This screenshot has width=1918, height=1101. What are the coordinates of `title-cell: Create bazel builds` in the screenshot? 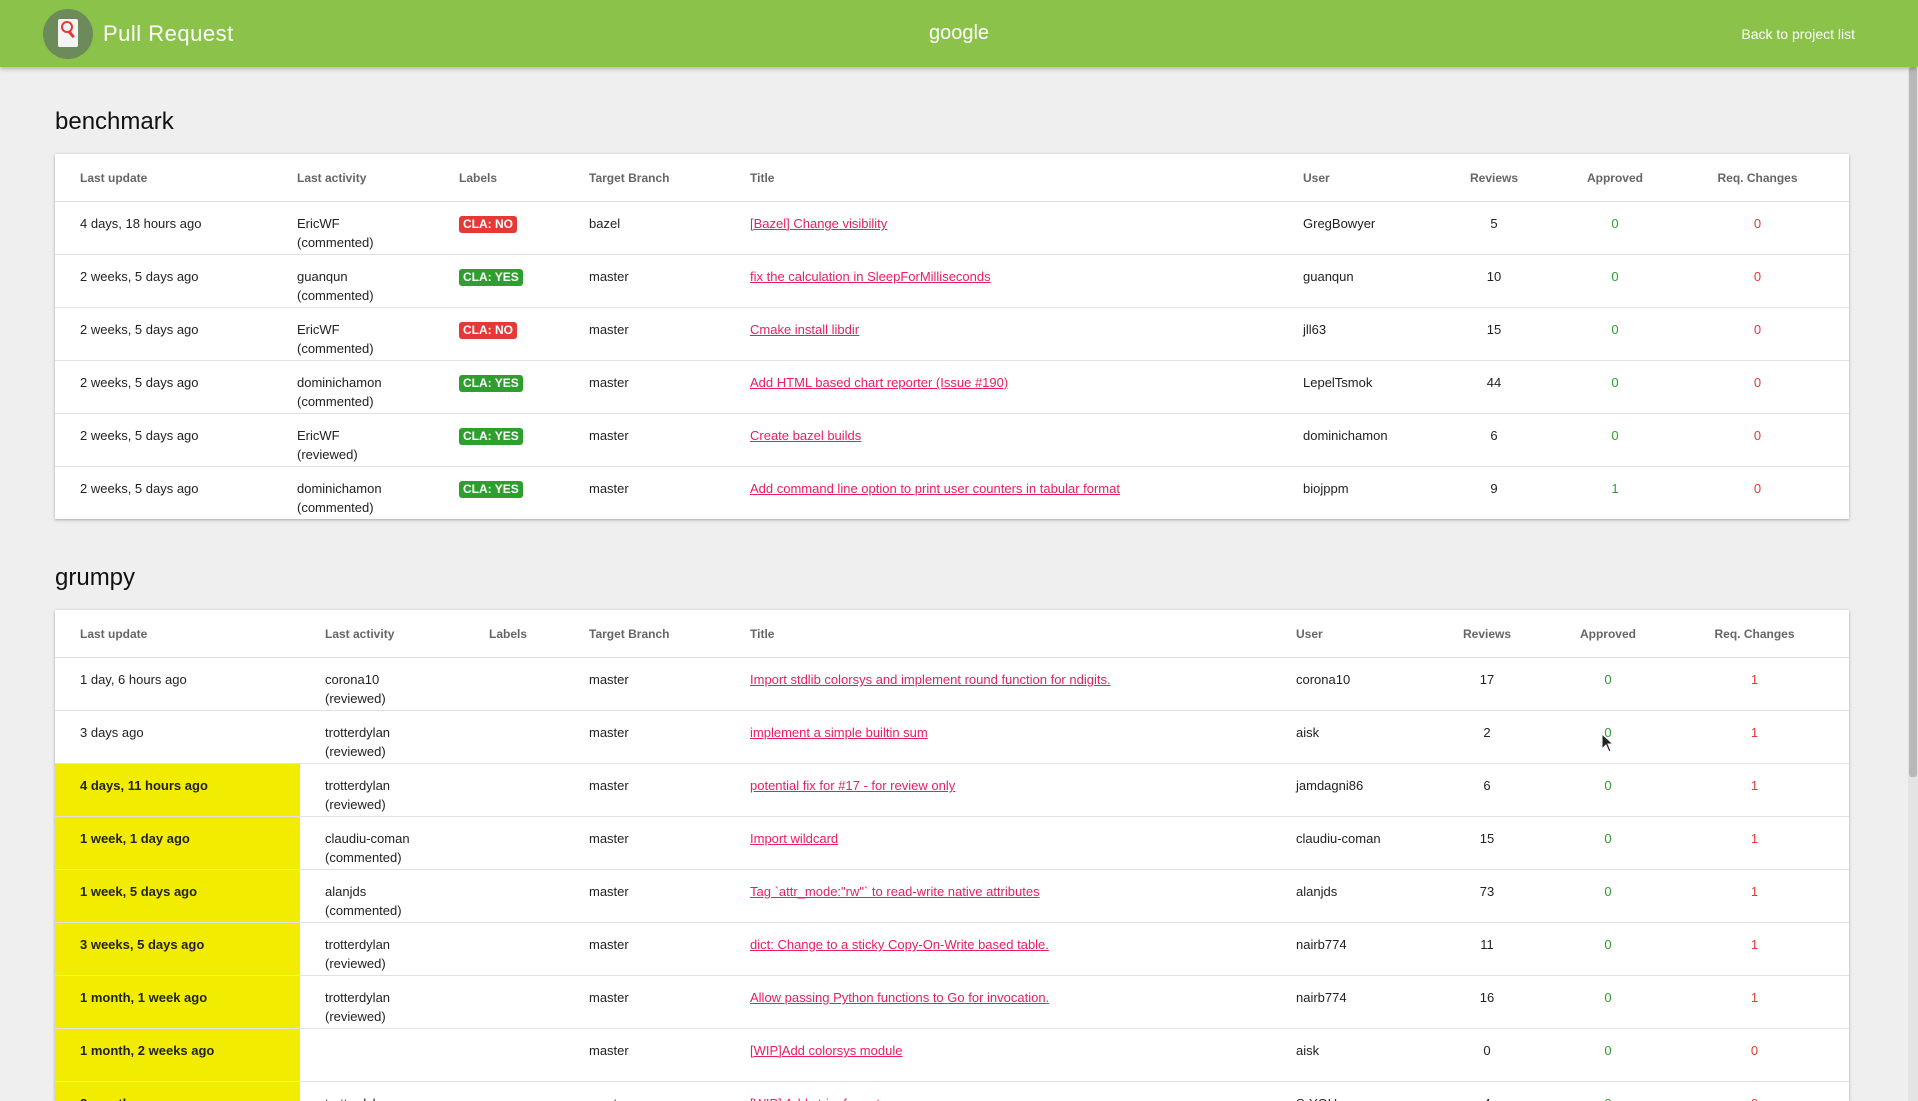 It's located at (1001, 440).